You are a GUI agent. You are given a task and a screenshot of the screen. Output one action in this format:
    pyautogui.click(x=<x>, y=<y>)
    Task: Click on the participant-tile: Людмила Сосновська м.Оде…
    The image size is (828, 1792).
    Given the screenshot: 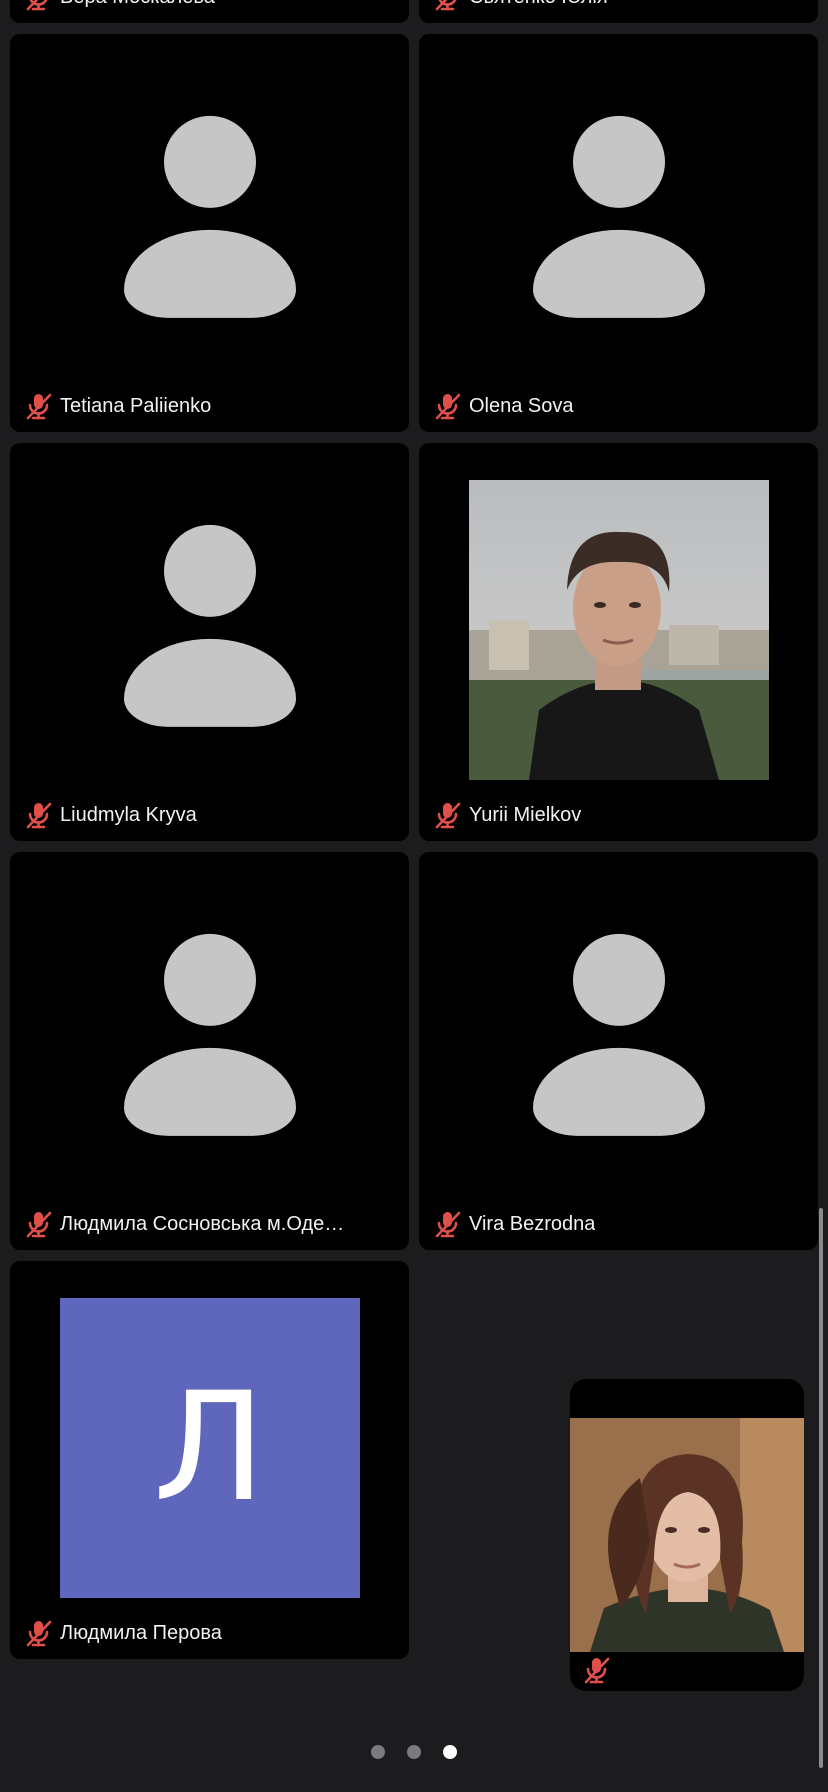 What is the action you would take?
    pyautogui.click(x=209, y=1051)
    